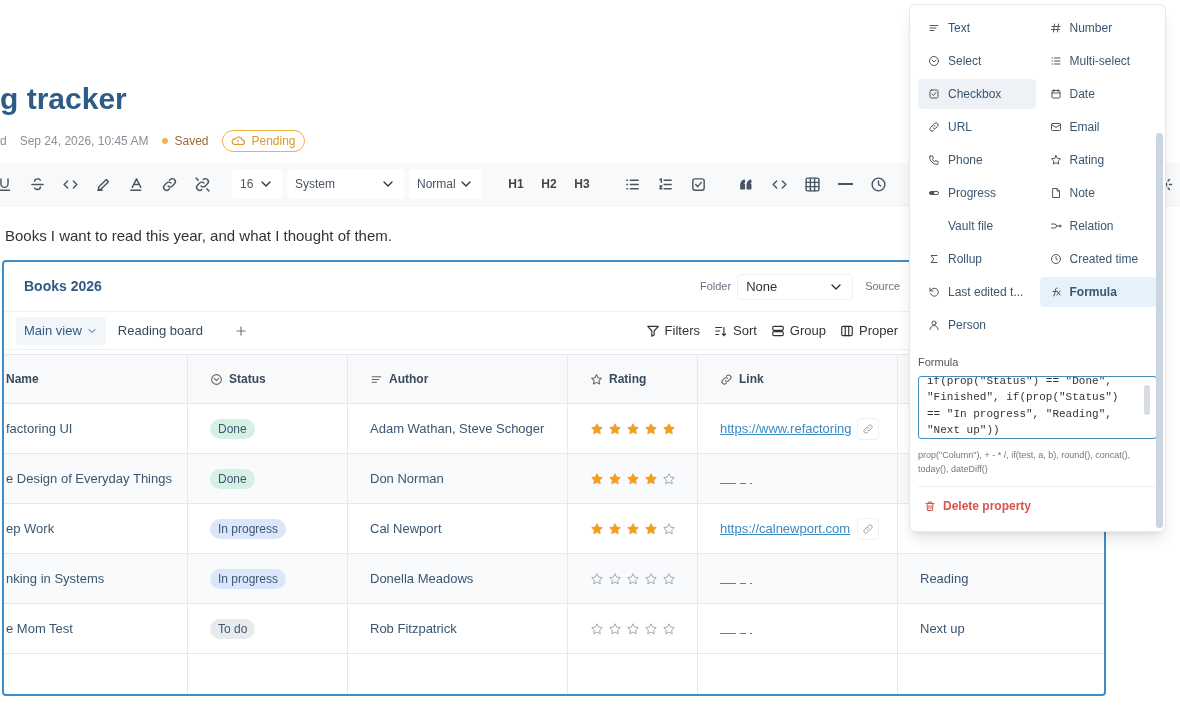 This screenshot has height=720, width=1180. I want to click on property-type-option: Checkbox, so click(977, 94).